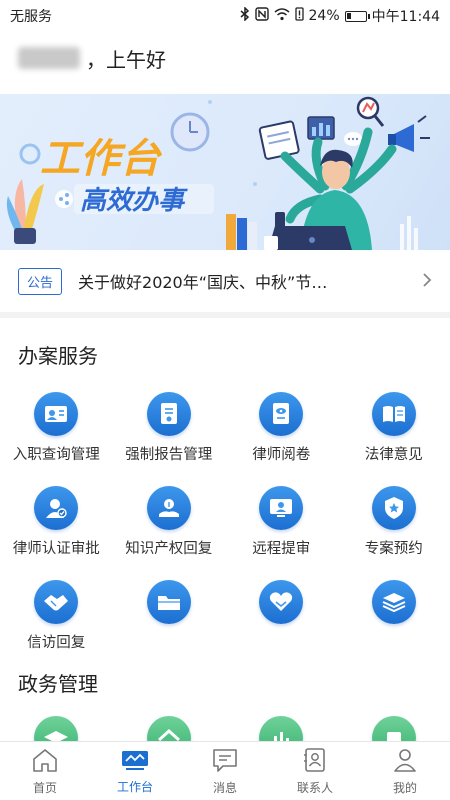 The image size is (450, 800). Describe the element at coordinates (168, 508) in the screenshot. I see `hand-bulb-icon` at that location.